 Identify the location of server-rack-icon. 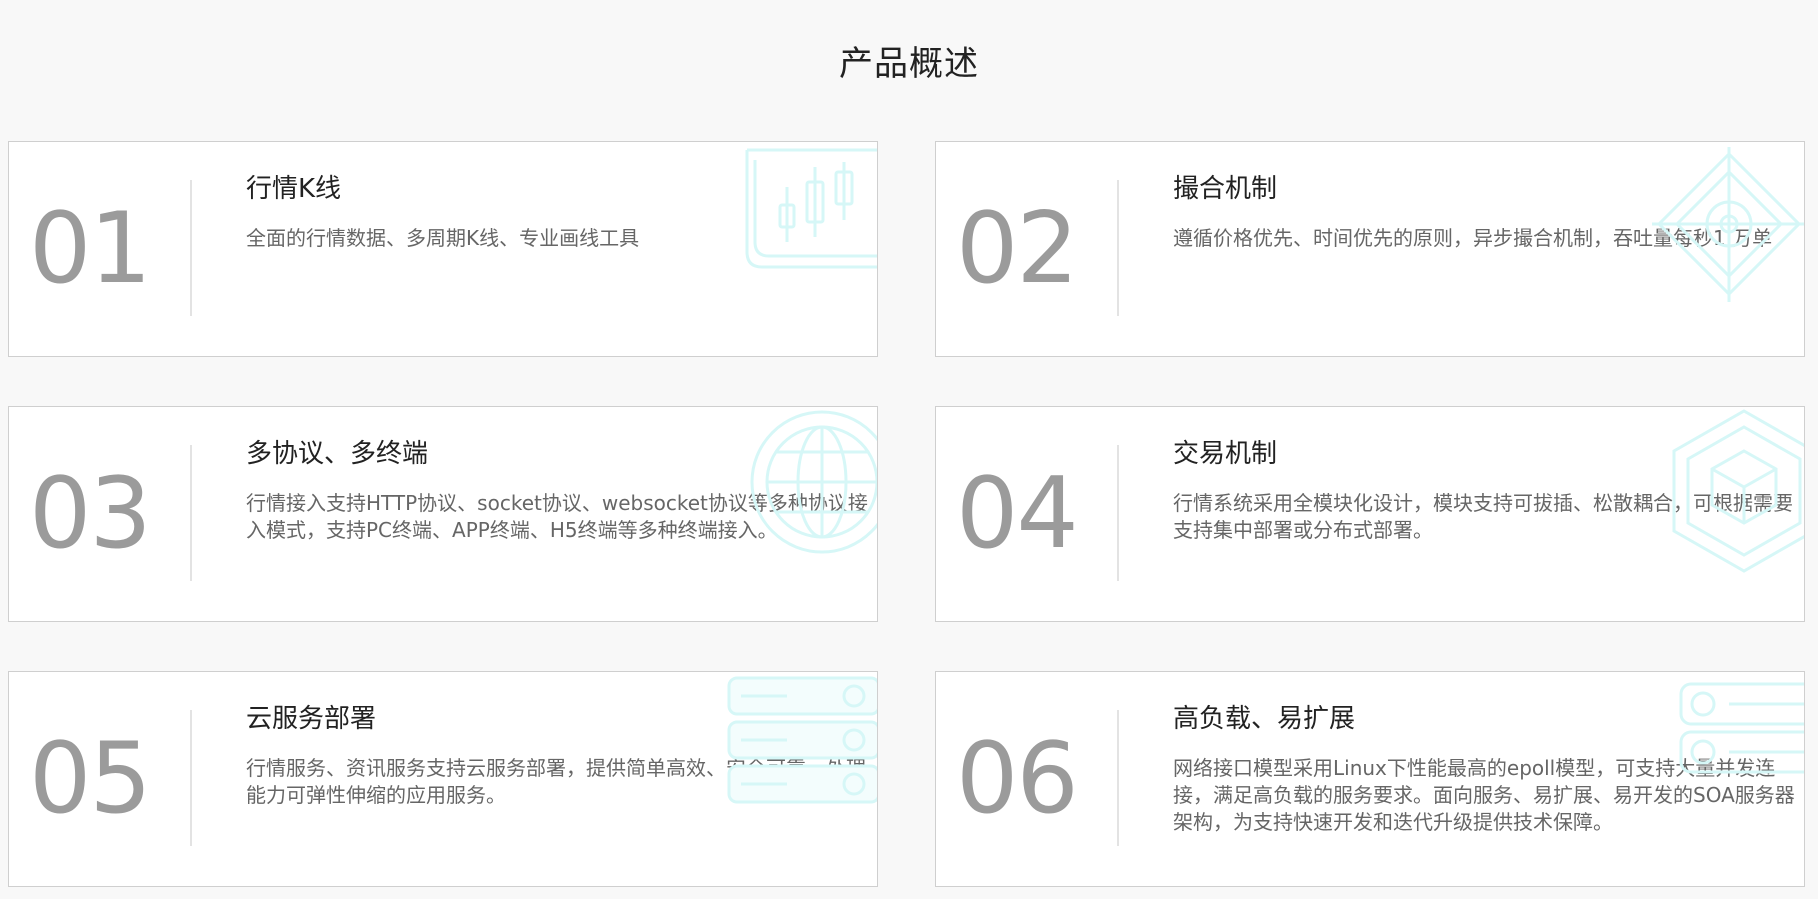
(802, 742).